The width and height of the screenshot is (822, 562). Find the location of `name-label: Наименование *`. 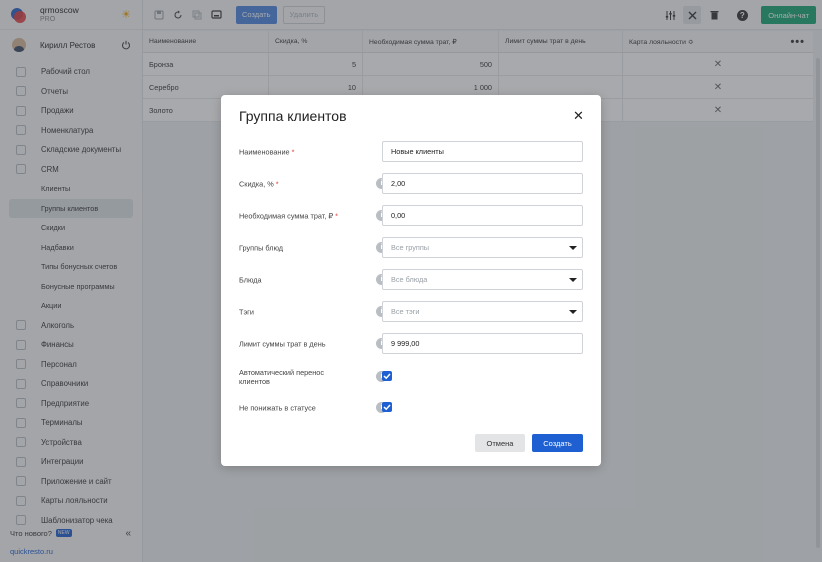

name-label: Наименование * is located at coordinates (267, 151).